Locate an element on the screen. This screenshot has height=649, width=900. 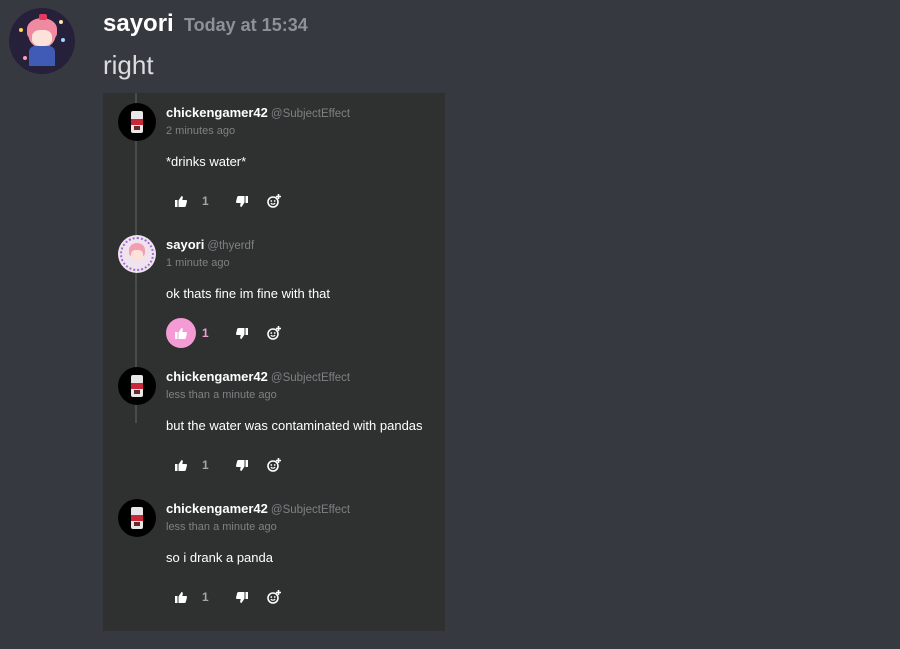
comment-text: *drinks water* is located at coordinates (206, 161).